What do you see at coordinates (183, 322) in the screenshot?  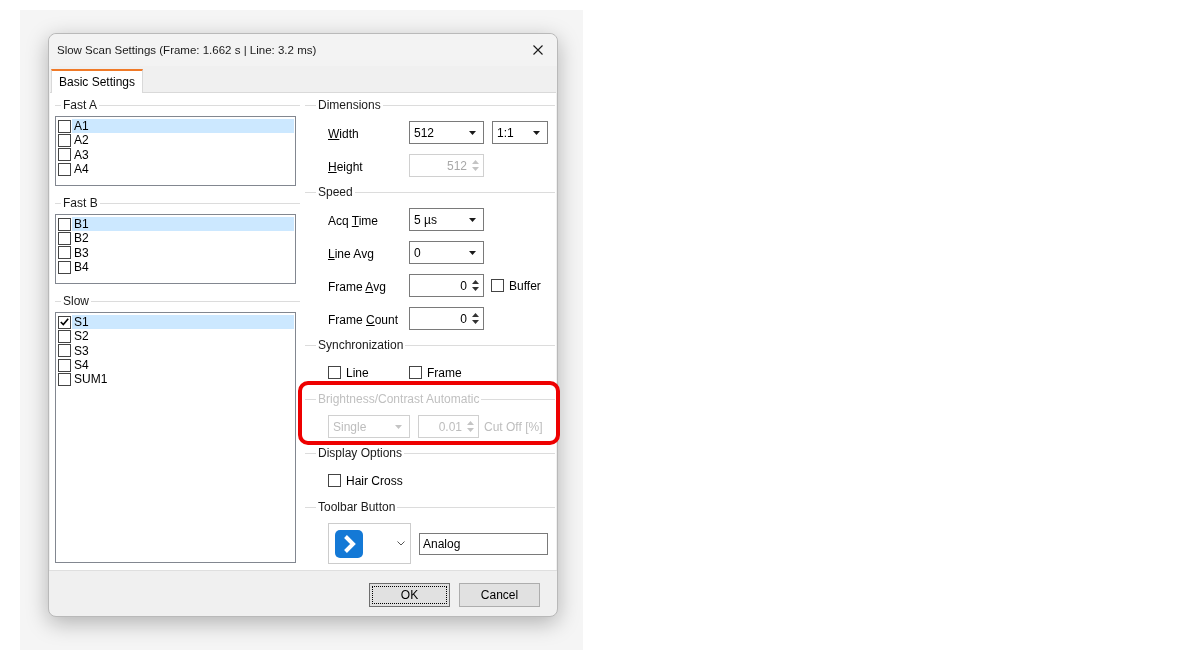 I see `channel-item: S1` at bounding box center [183, 322].